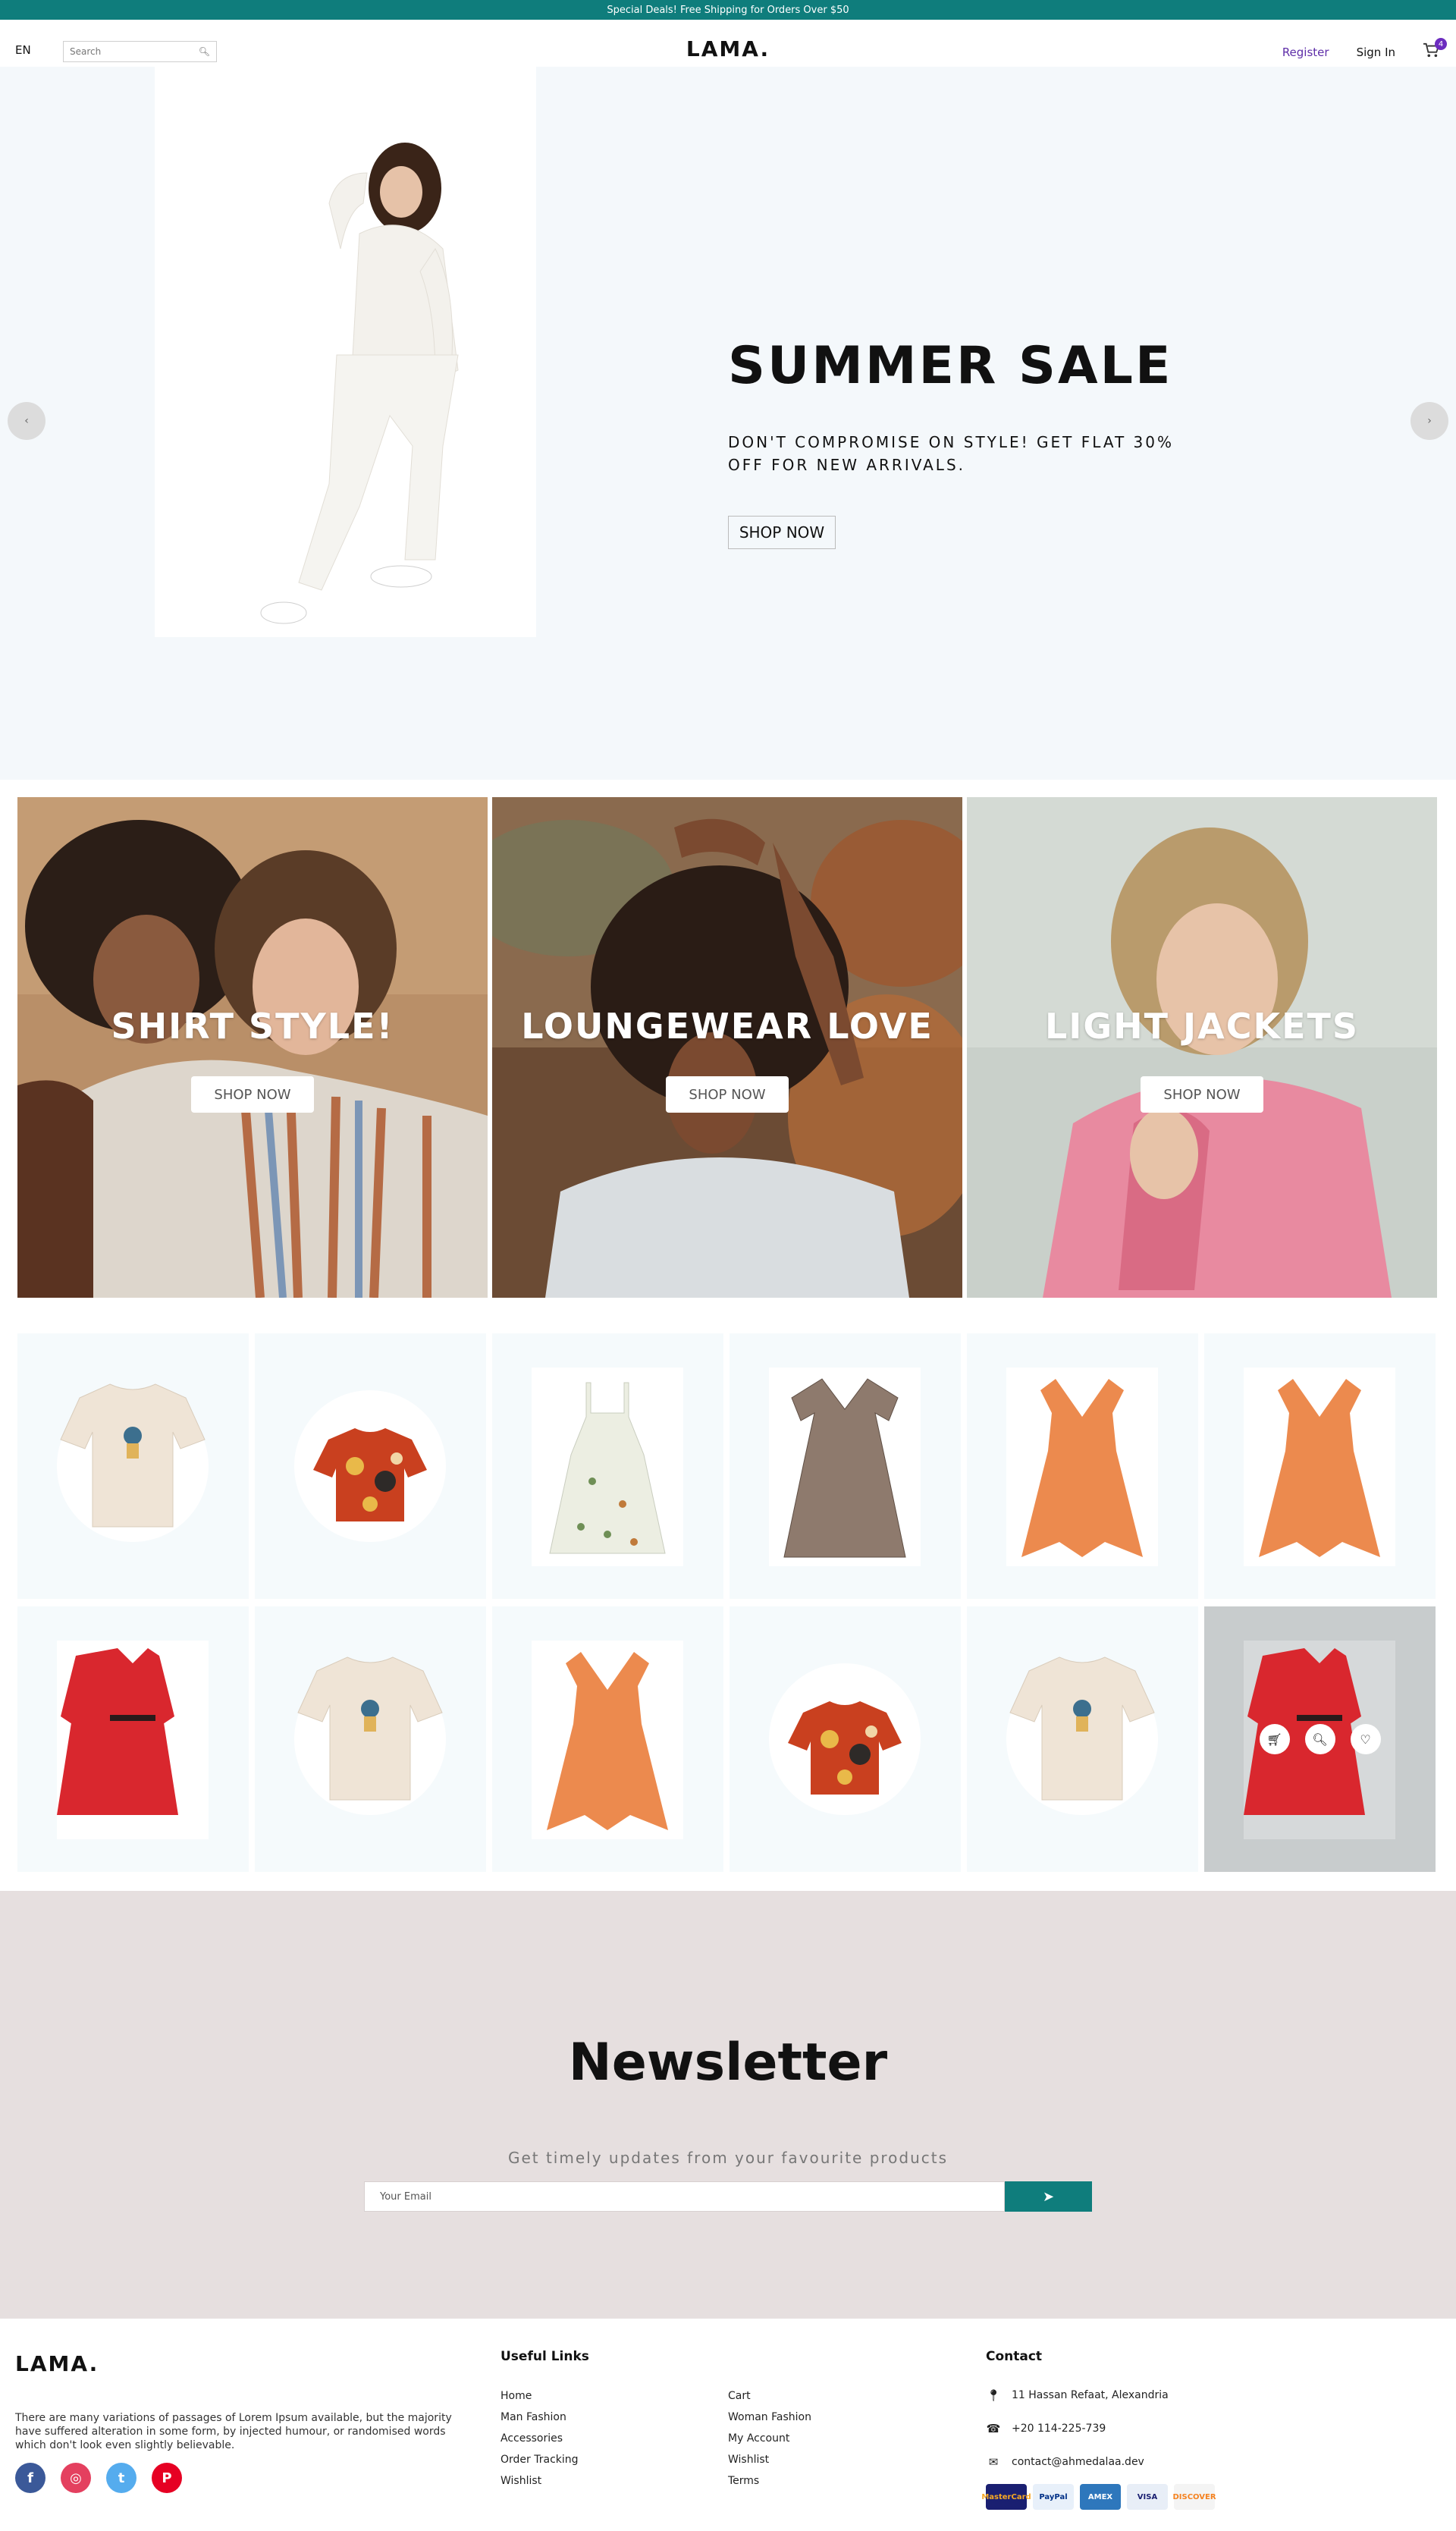  What do you see at coordinates (993, 2462) in the screenshot?
I see `mail-icon: ✉` at bounding box center [993, 2462].